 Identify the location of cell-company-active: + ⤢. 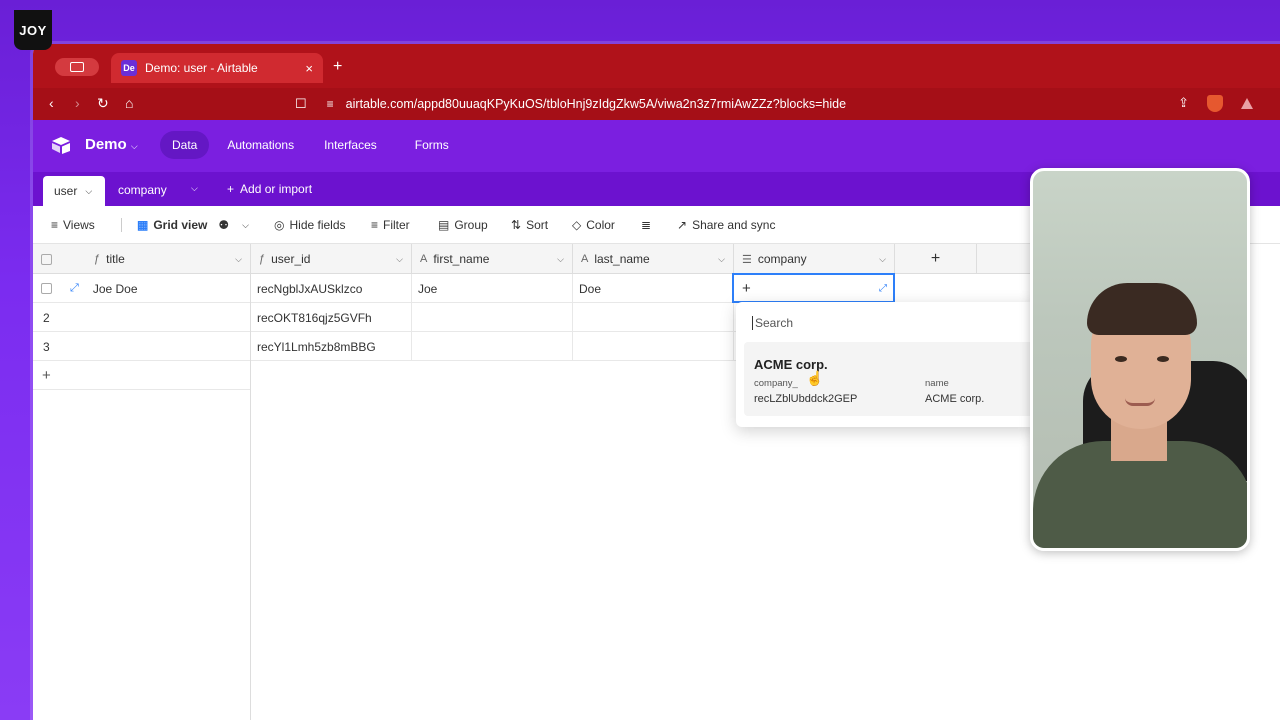
(813, 288).